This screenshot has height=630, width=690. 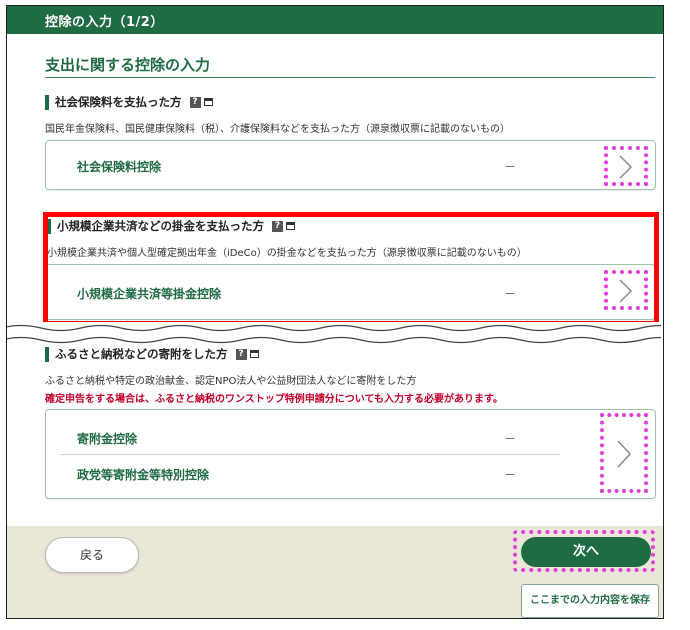 What do you see at coordinates (586, 552) in the screenshot?
I see `next-button: 次へ` at bounding box center [586, 552].